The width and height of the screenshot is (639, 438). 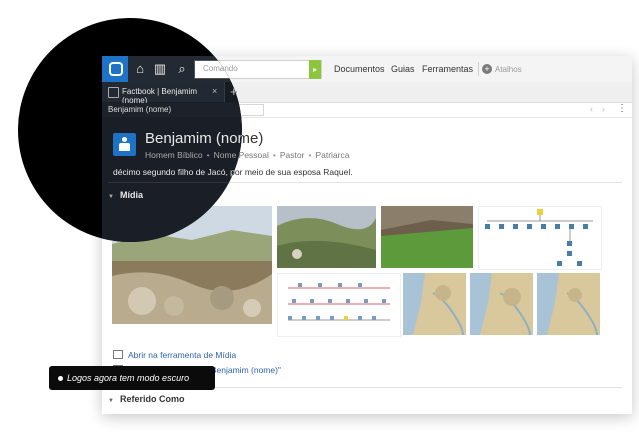 I want to click on tab-factbook: Factbook | Benjamim (nome) ×, so click(x=163, y=93).